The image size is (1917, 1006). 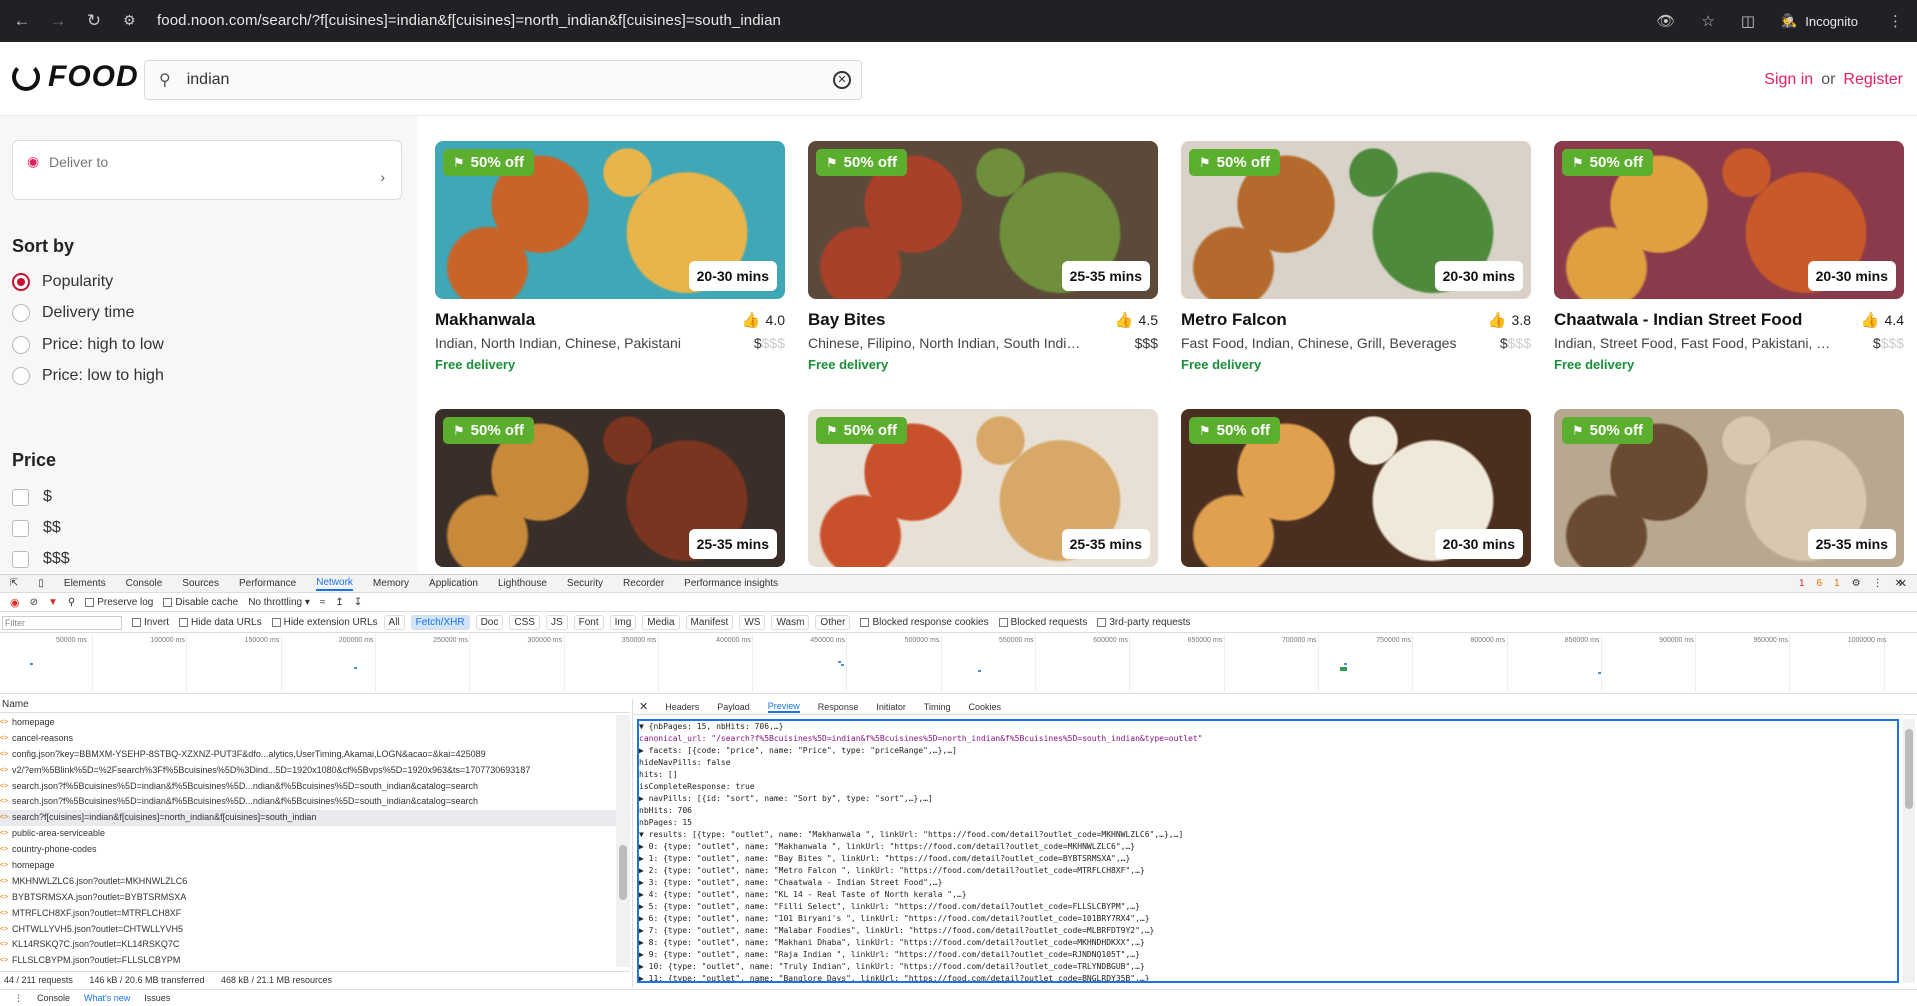 What do you see at coordinates (334, 584) in the screenshot?
I see `devtools-tab-network: Network` at bounding box center [334, 584].